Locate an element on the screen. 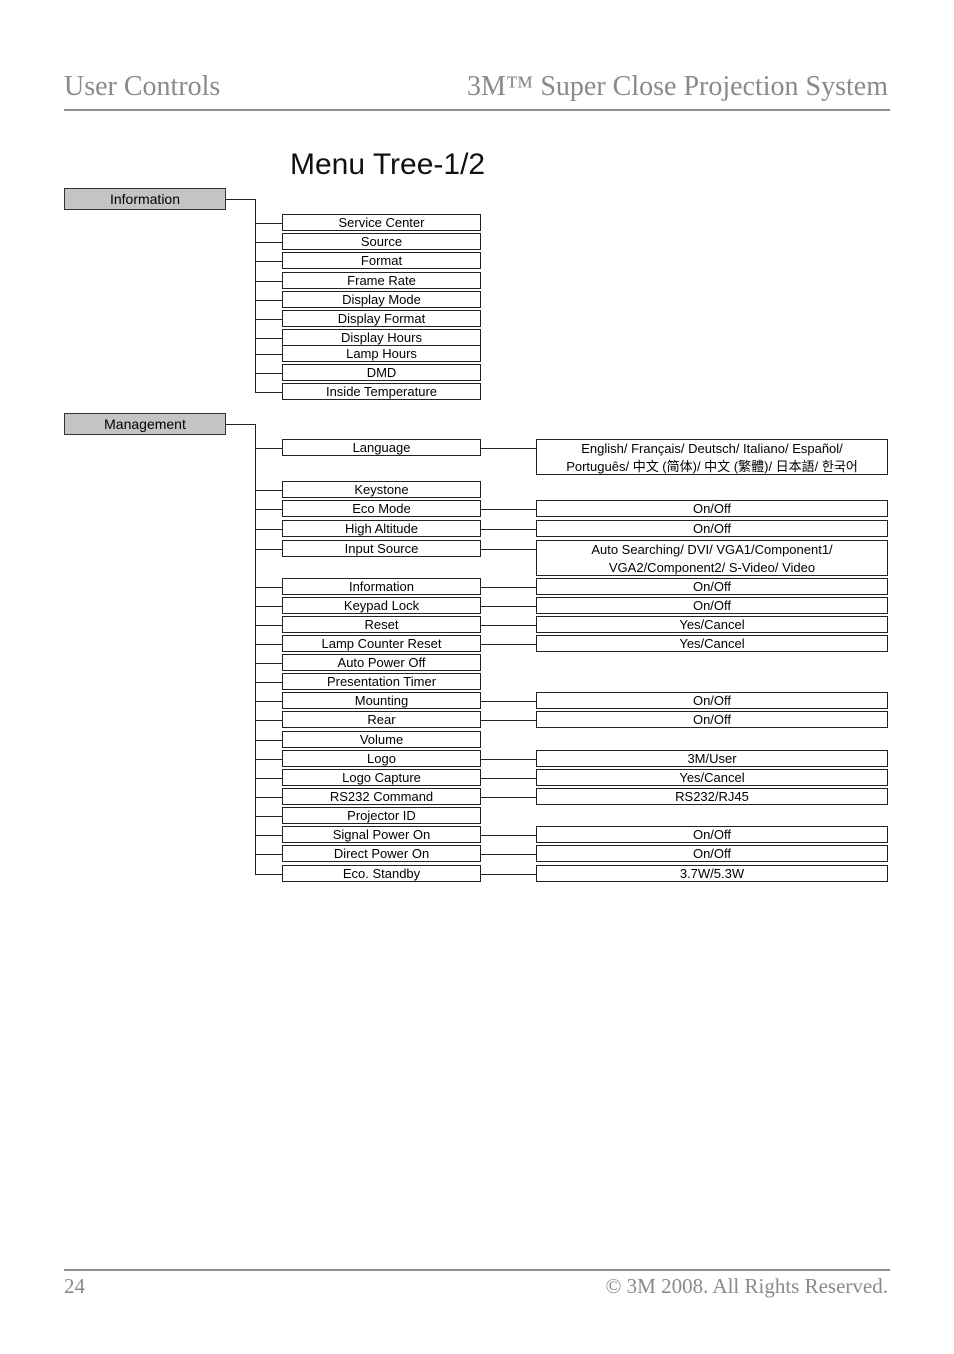 The image size is (954, 1354). menu-item: Format is located at coordinates (381, 260).